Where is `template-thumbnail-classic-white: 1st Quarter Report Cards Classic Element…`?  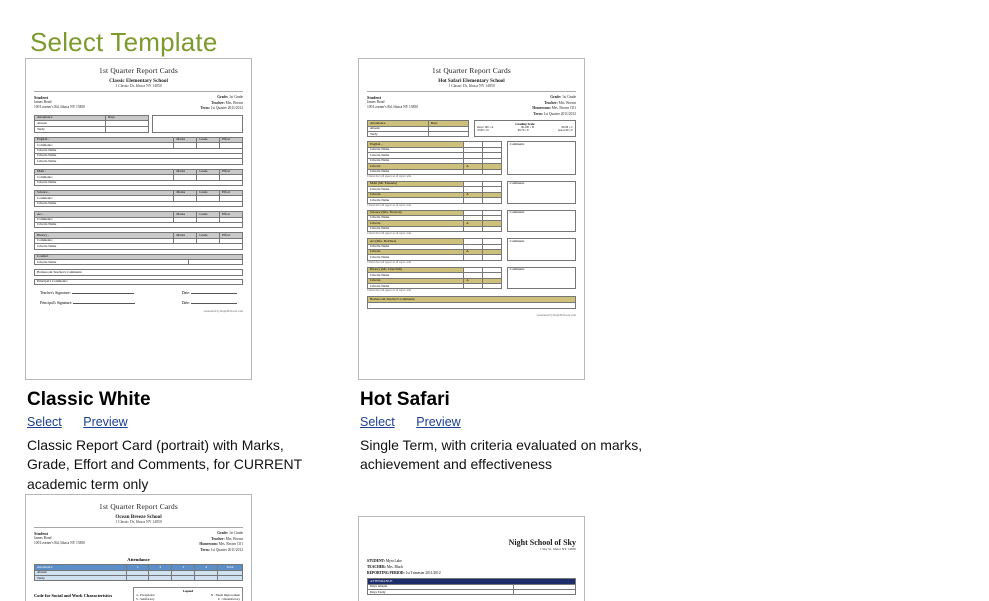 template-thumbnail-classic-white: 1st Quarter Report Cards Classic Element… is located at coordinates (138, 219).